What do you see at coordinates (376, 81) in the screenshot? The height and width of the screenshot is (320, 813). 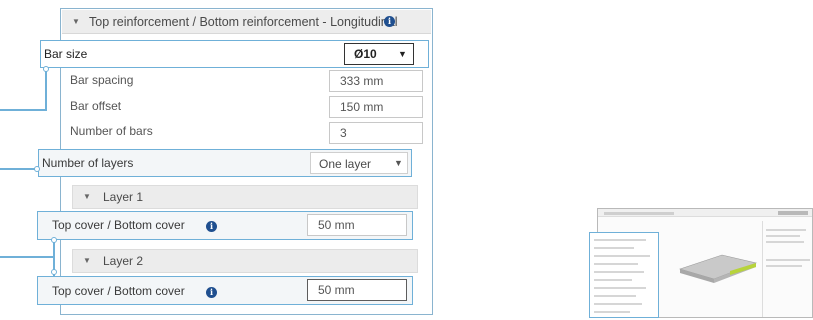 I see `bar-spacing-input: 333 mm` at bounding box center [376, 81].